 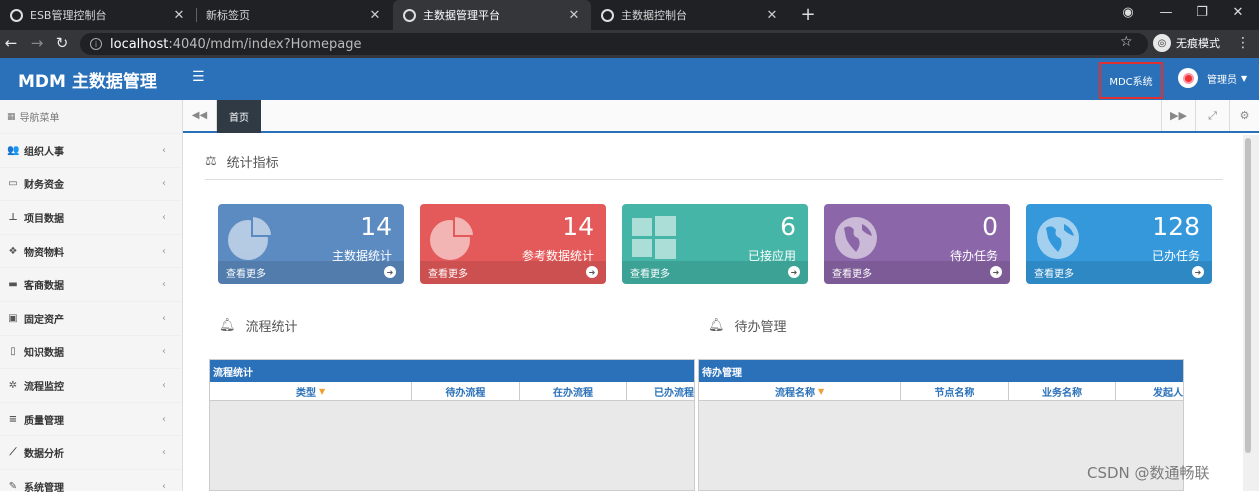 I want to click on browser-tab-active: 主数据管理平台 ✕, so click(x=492, y=15).